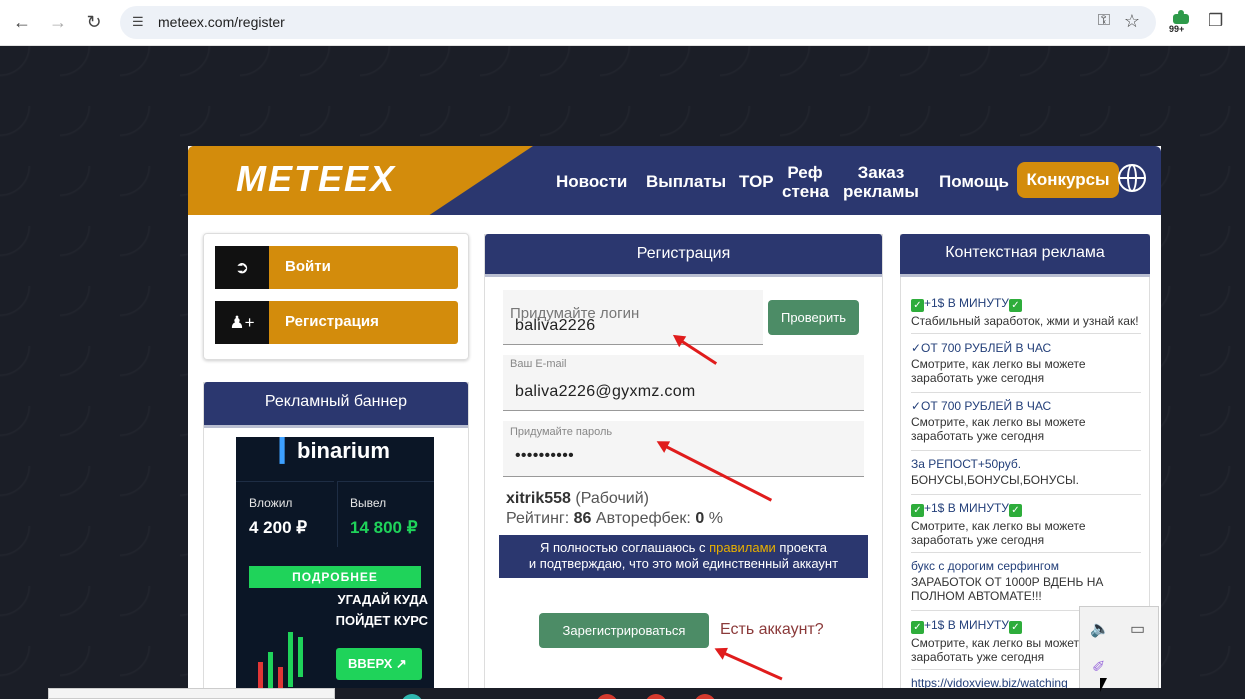 The height and width of the screenshot is (699, 1245). Describe the element at coordinates (756, 181) in the screenshot. I see `menu-top: TOP` at that location.